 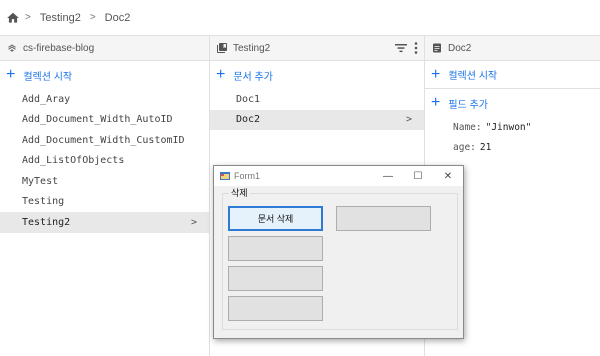 I want to click on document-item: Doc1, so click(x=317, y=99).